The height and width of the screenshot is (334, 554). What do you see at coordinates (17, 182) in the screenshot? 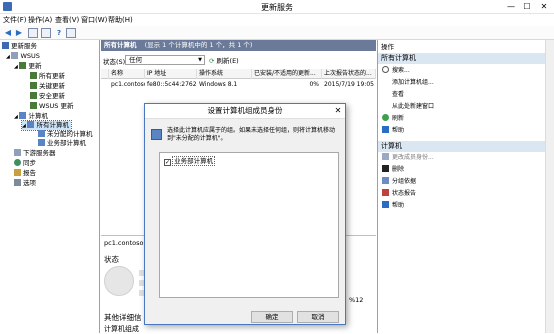
I see `options-icon` at bounding box center [17, 182].